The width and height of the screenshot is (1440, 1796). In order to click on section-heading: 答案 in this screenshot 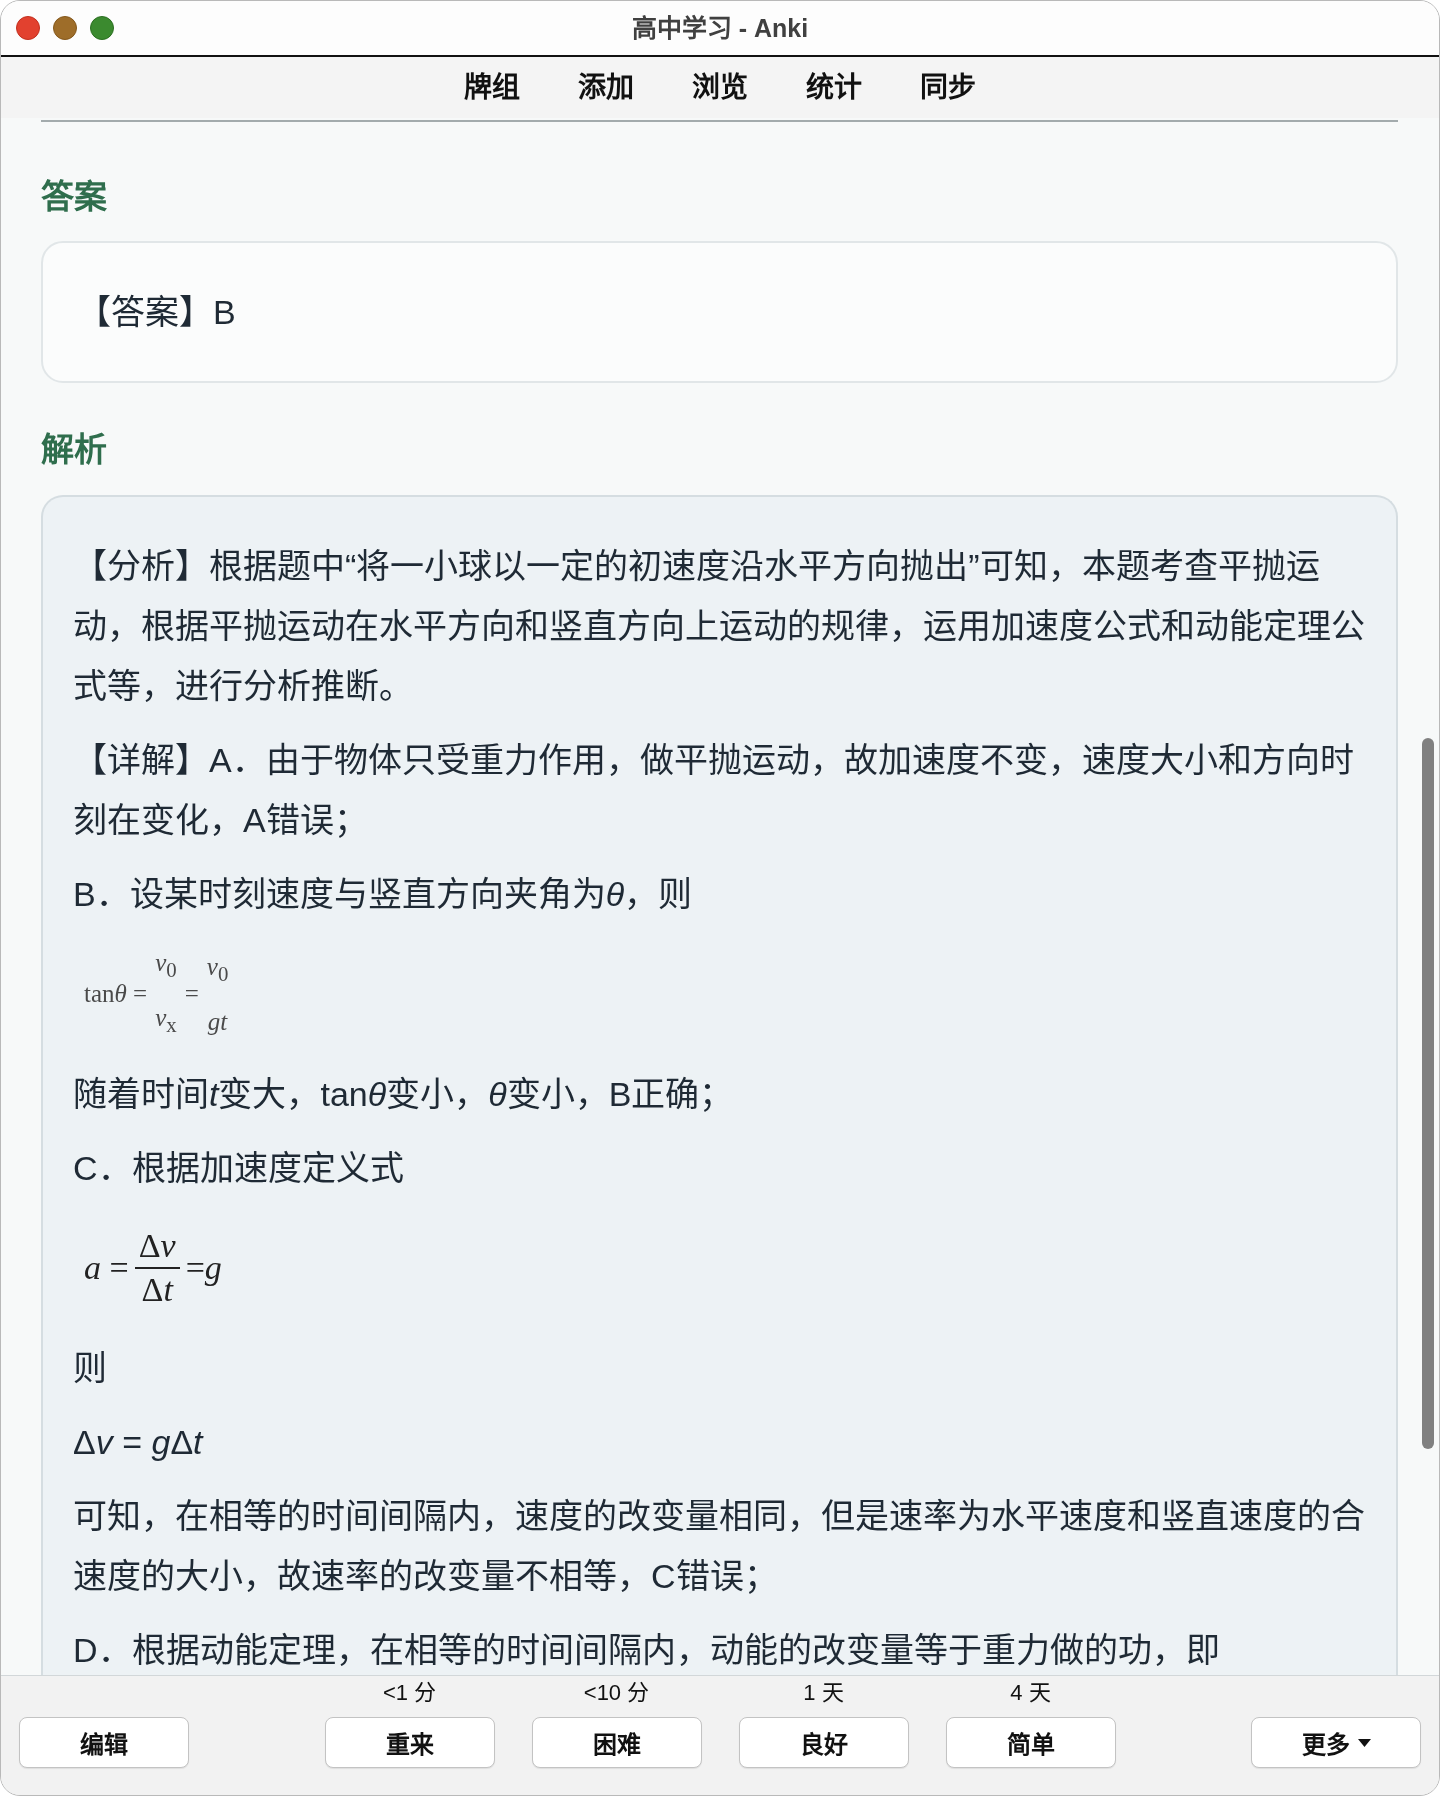, I will do `click(74, 197)`.